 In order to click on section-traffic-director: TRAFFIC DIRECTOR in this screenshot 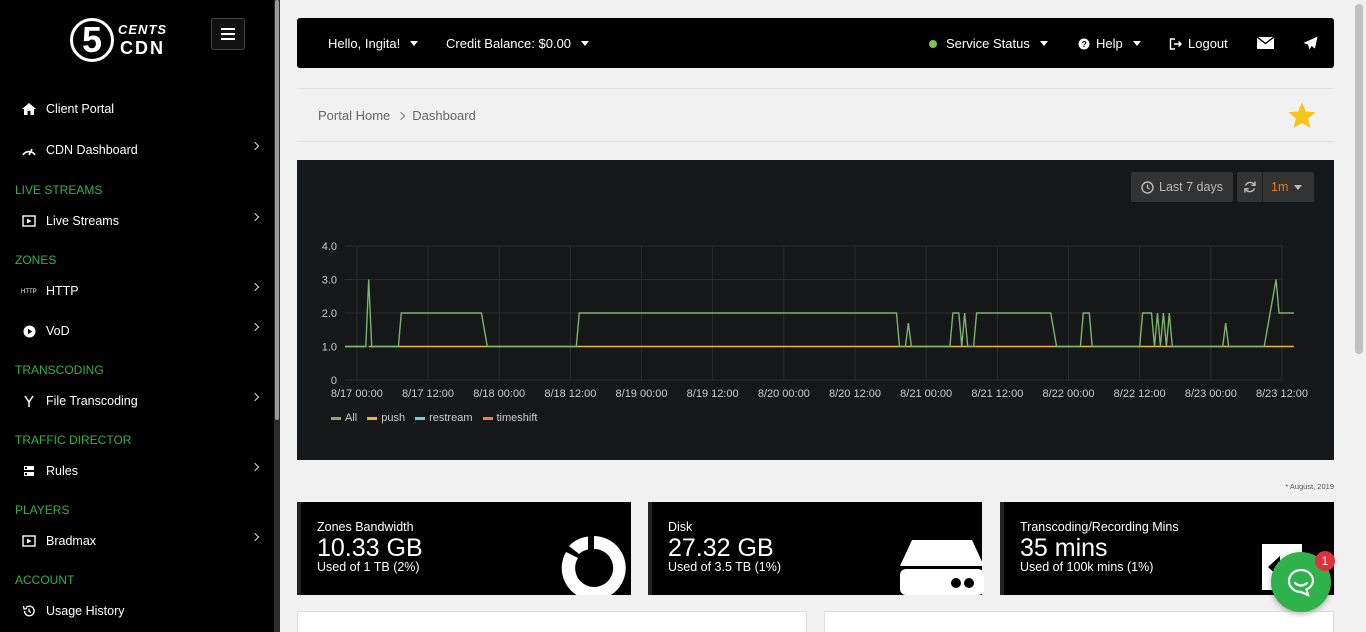, I will do `click(73, 440)`.